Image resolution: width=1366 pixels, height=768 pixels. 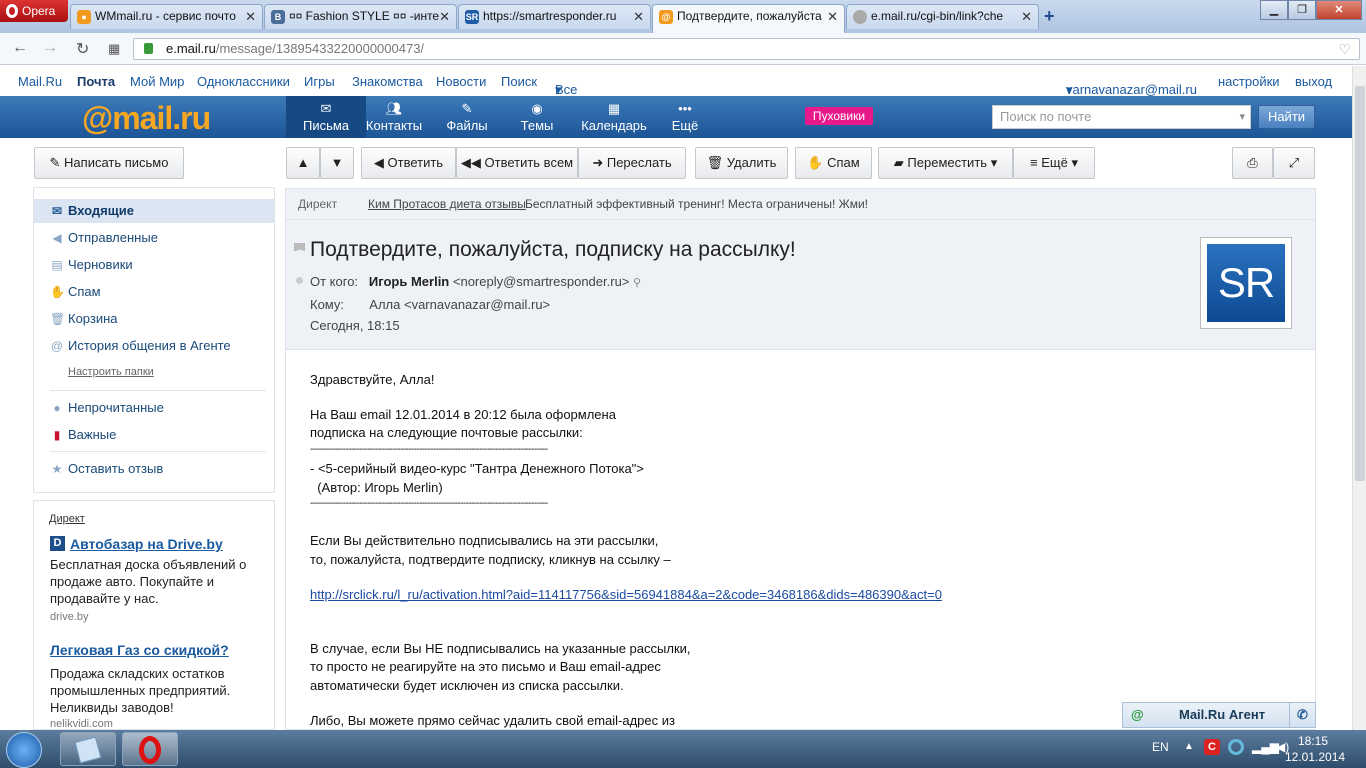 What do you see at coordinates (447, 204) in the screenshot?
I see `direkt-link: Ким Протасов диета отзывы` at bounding box center [447, 204].